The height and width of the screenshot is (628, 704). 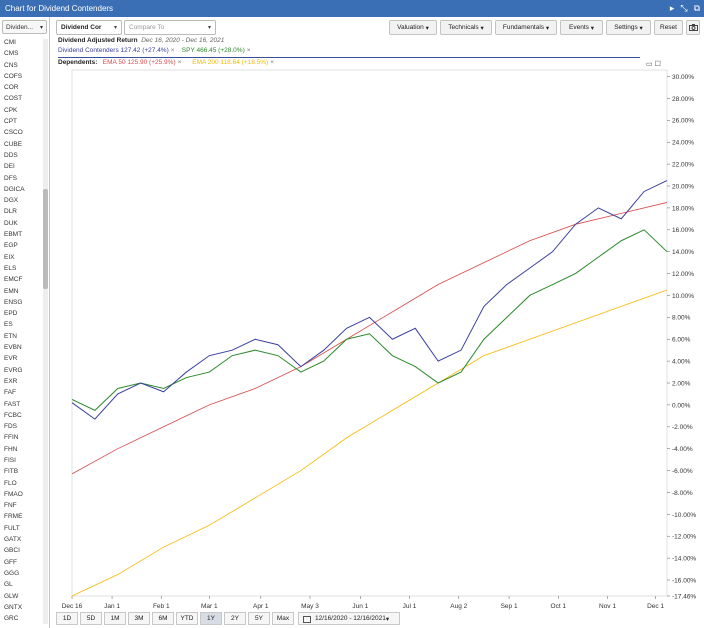 What do you see at coordinates (67, 618) in the screenshot?
I see `range-button-1d: 1D` at bounding box center [67, 618].